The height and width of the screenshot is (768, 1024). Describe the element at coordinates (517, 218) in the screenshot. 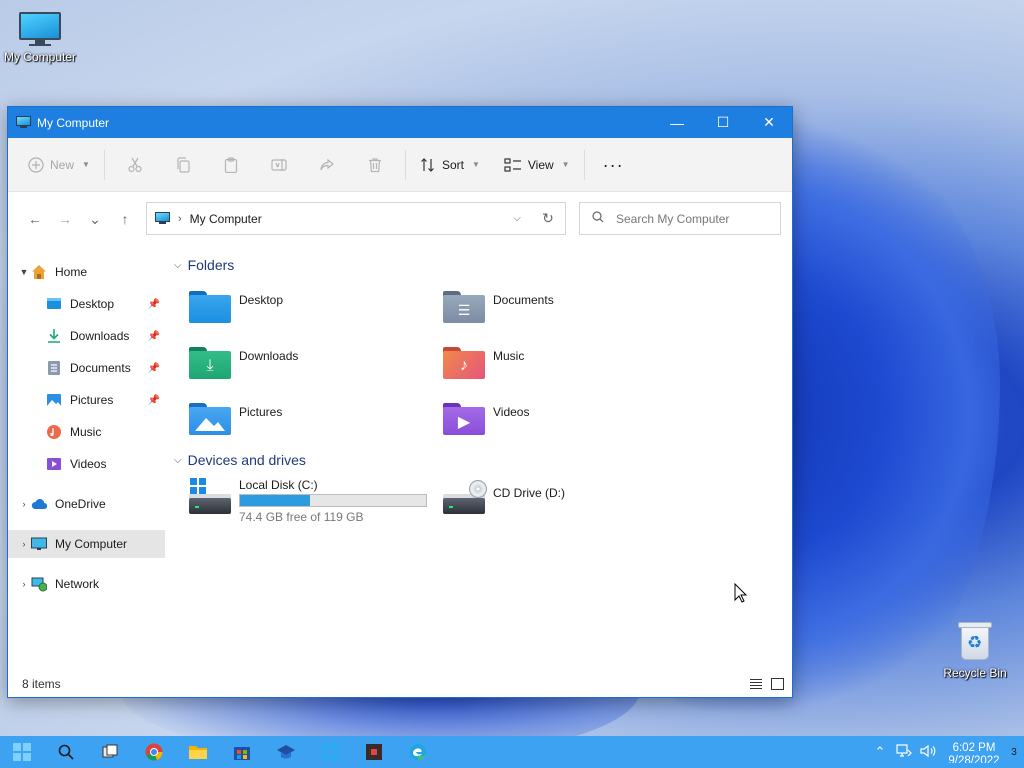

I see `chevron-down-icon: ⌵` at that location.